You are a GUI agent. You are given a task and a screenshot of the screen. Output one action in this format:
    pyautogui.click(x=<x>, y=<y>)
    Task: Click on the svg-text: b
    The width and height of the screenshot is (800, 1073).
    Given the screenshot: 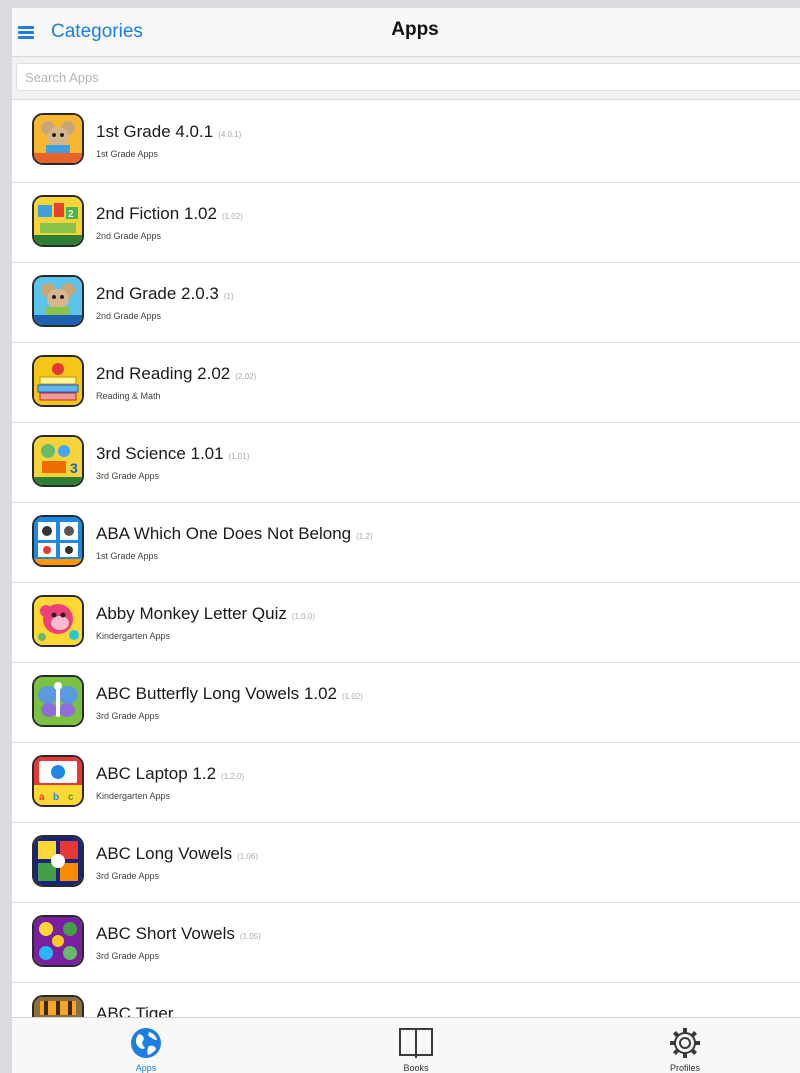 What is the action you would take?
    pyautogui.click(x=56, y=797)
    